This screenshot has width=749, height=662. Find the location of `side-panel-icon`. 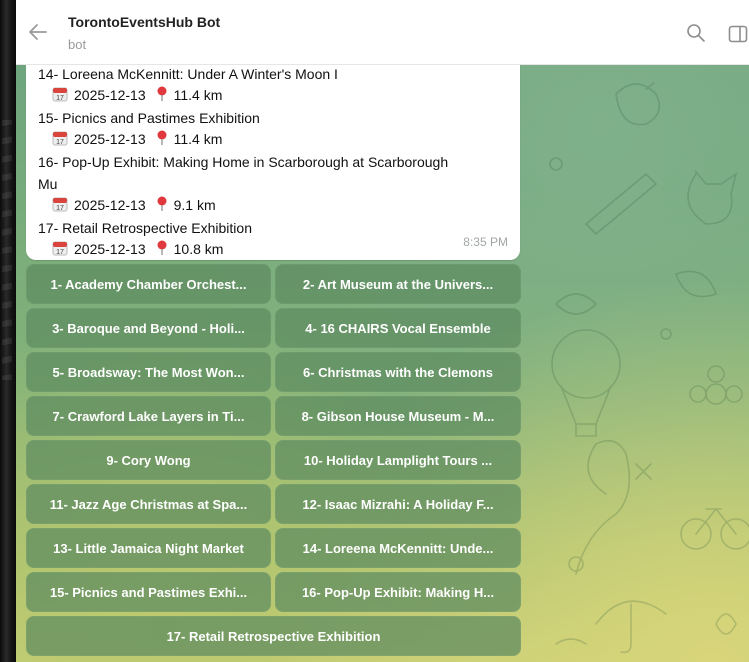

side-panel-icon is located at coordinates (738, 34).